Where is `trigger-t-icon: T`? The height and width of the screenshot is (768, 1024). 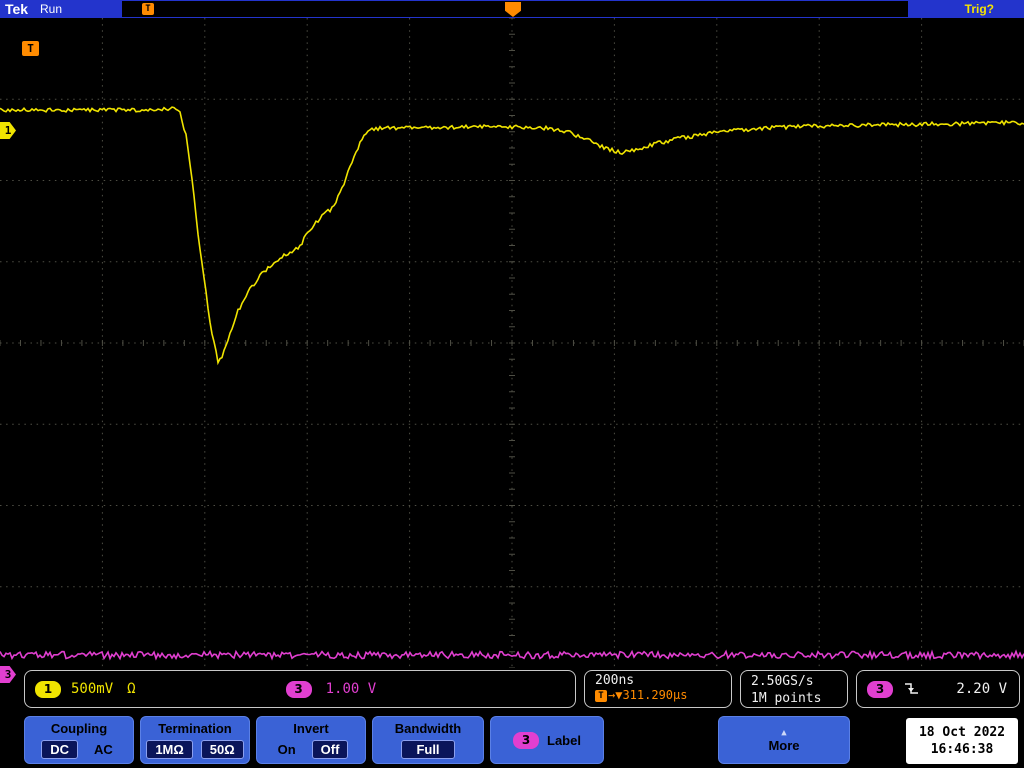
trigger-t-icon: T is located at coordinates (601, 695).